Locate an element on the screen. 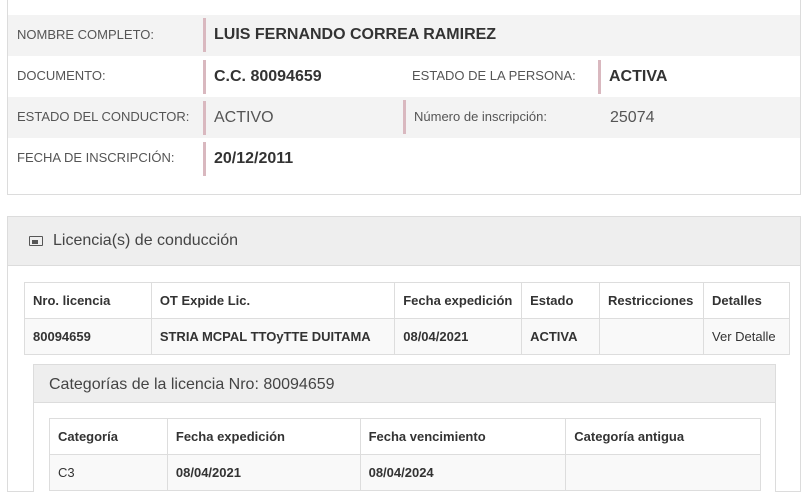  col-nro-licencia: Nro. licencia is located at coordinates (88, 300).